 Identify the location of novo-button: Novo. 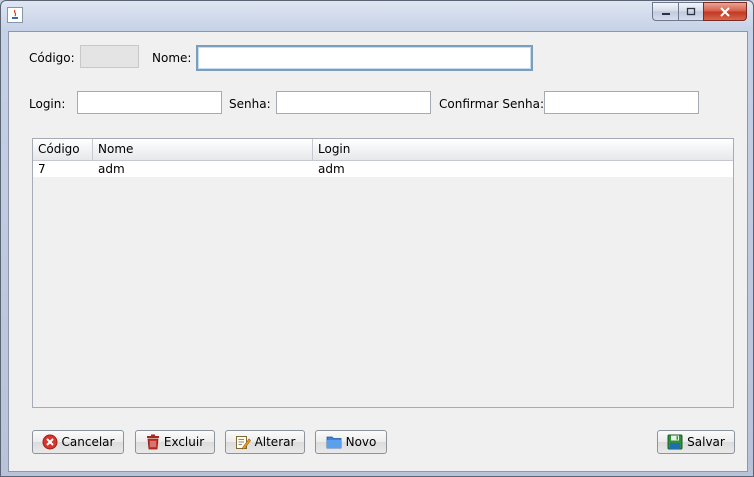
(351, 442).